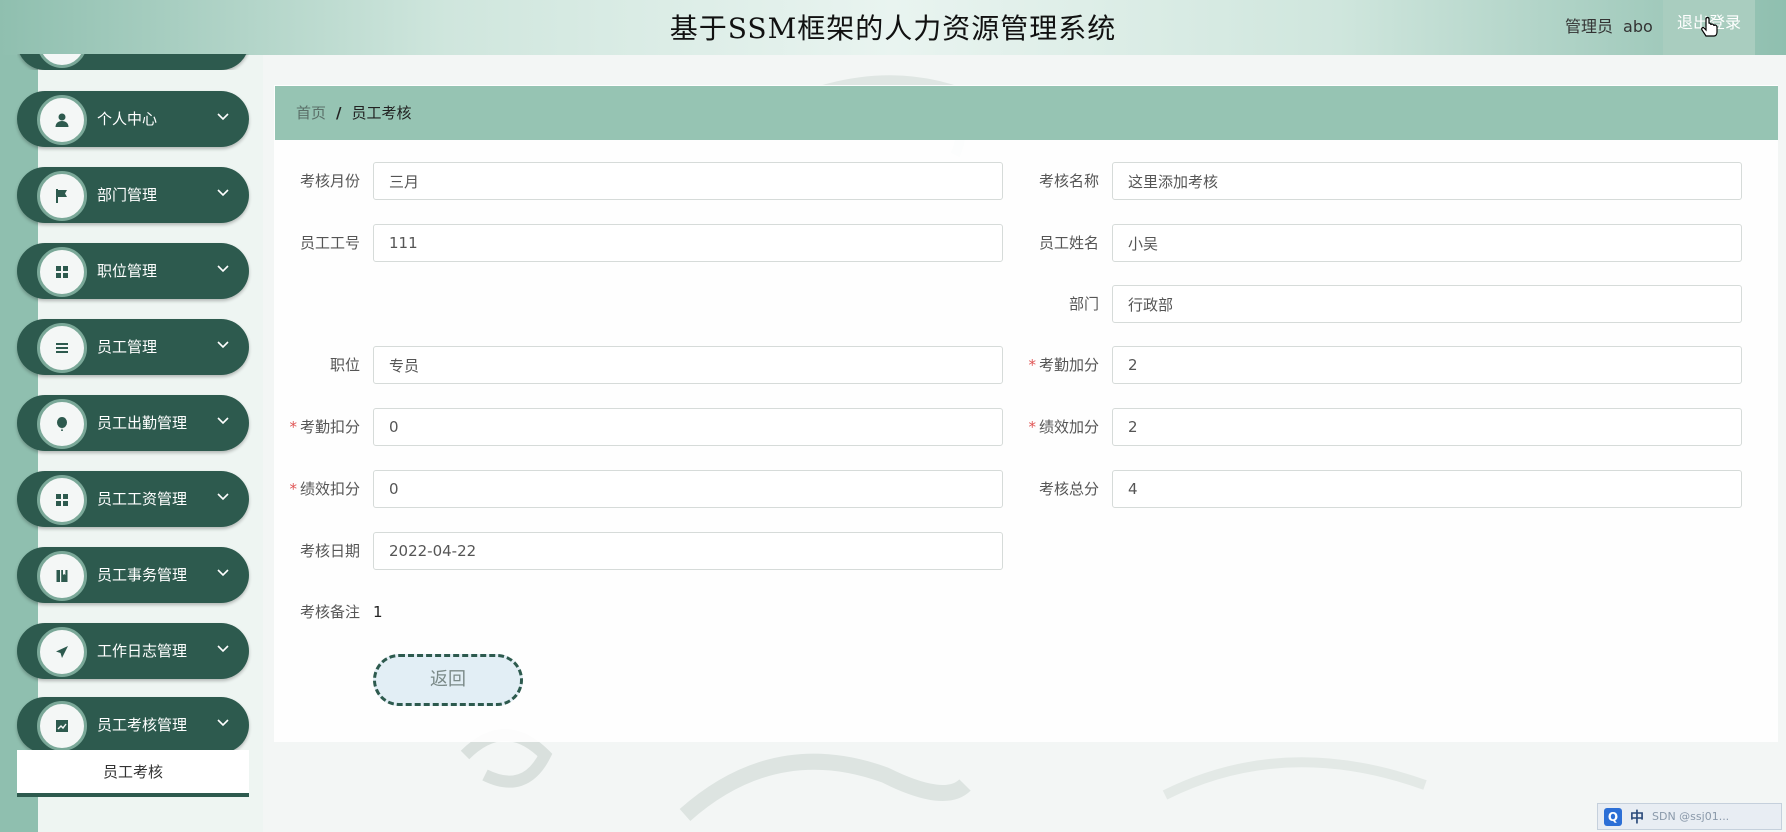 This screenshot has height=832, width=1786. What do you see at coordinates (1709, 26) in the screenshot?
I see `mouse-cursor-icon` at bounding box center [1709, 26].